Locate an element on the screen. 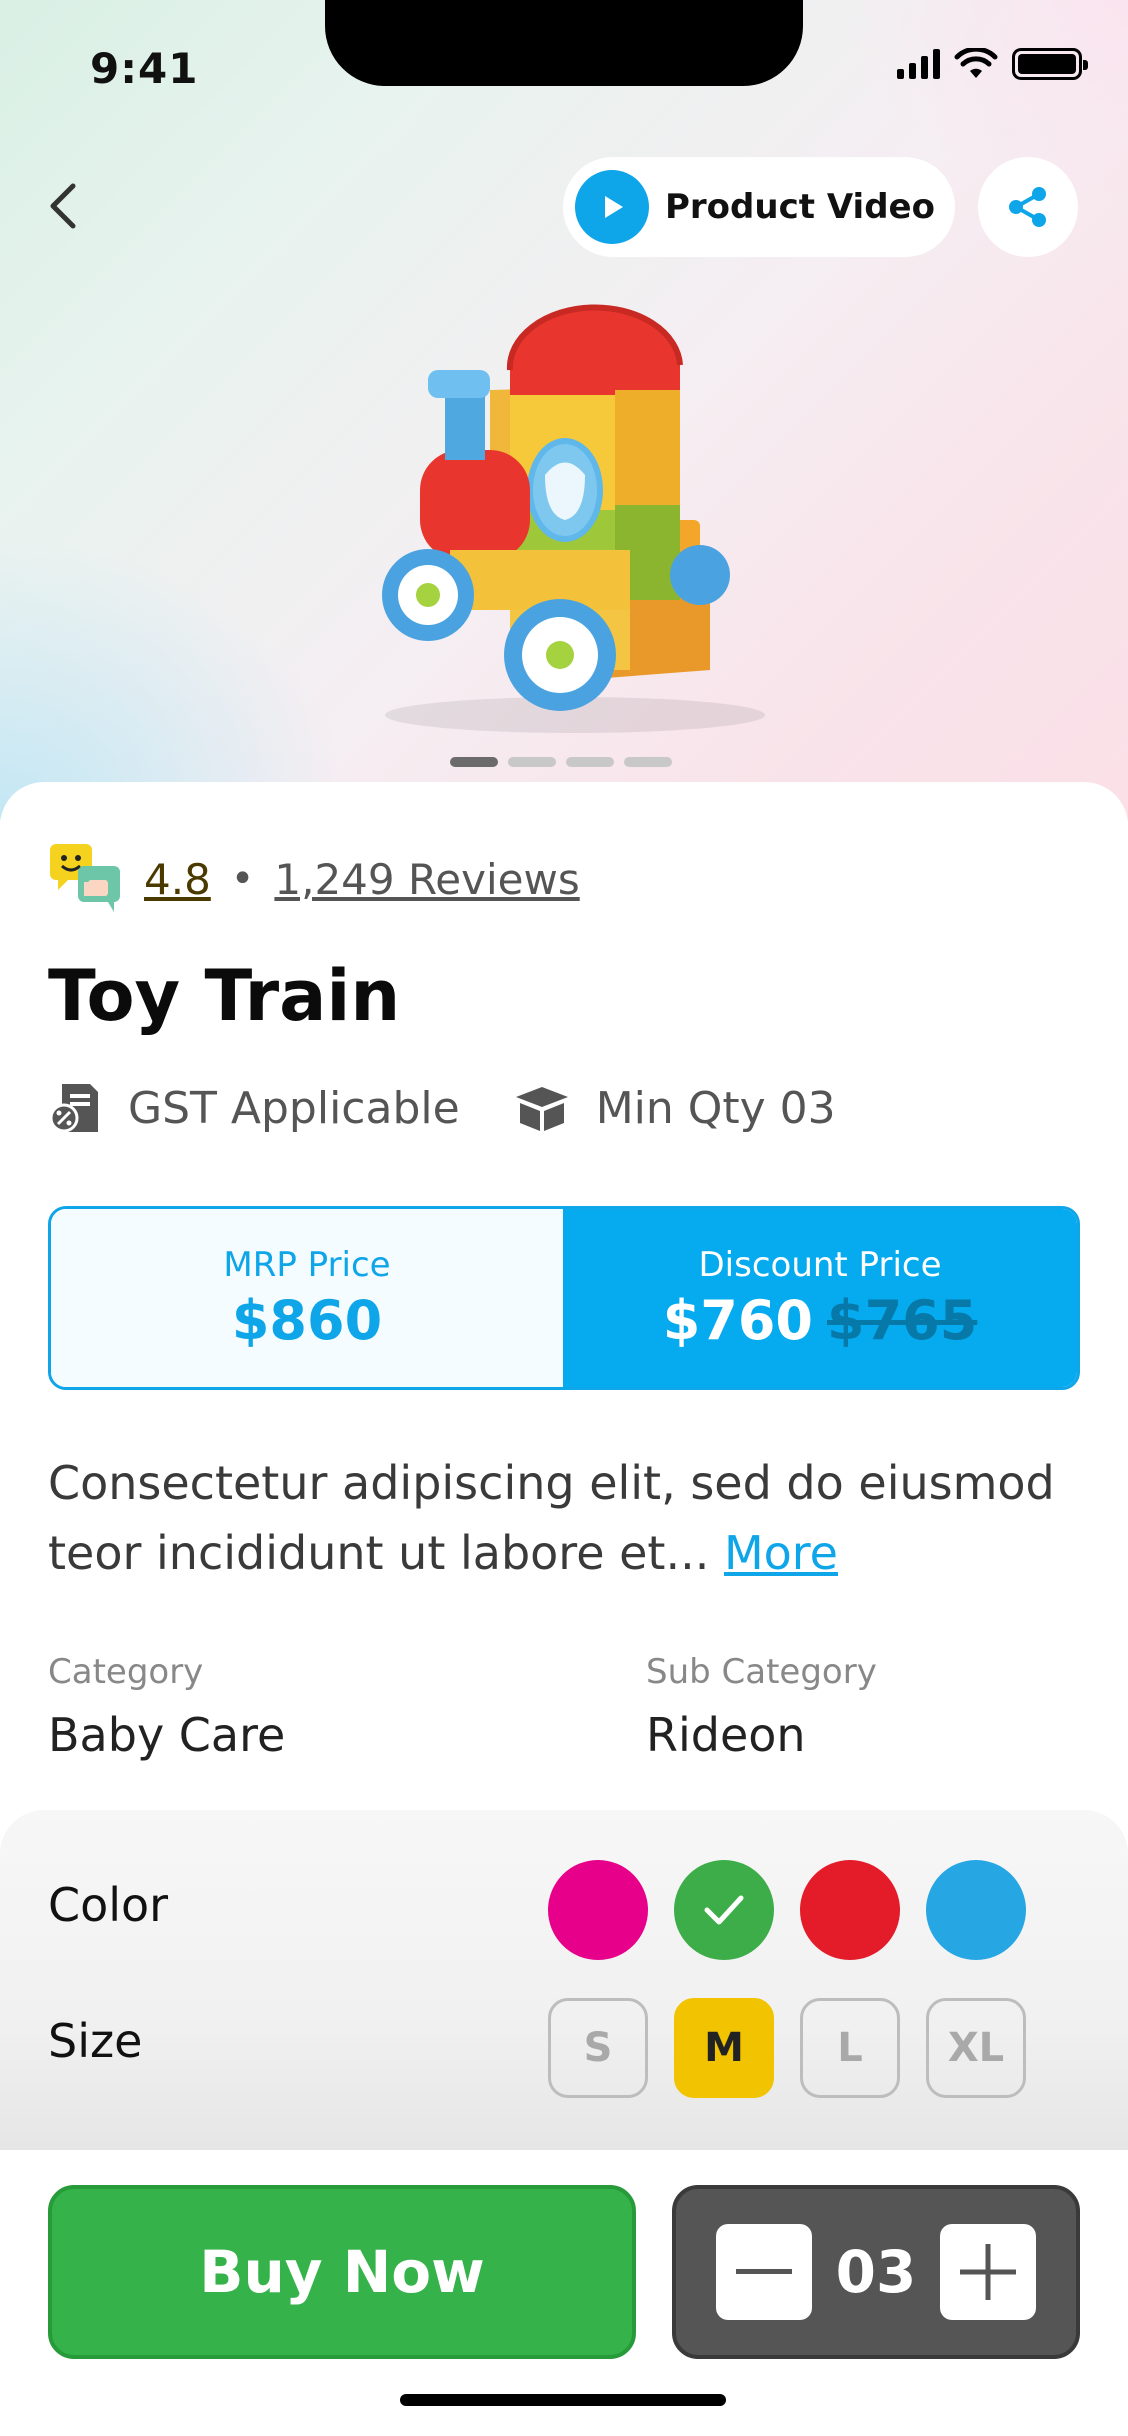 This screenshot has height=2436, width=1128. category-label: Category is located at coordinates (126, 1672).